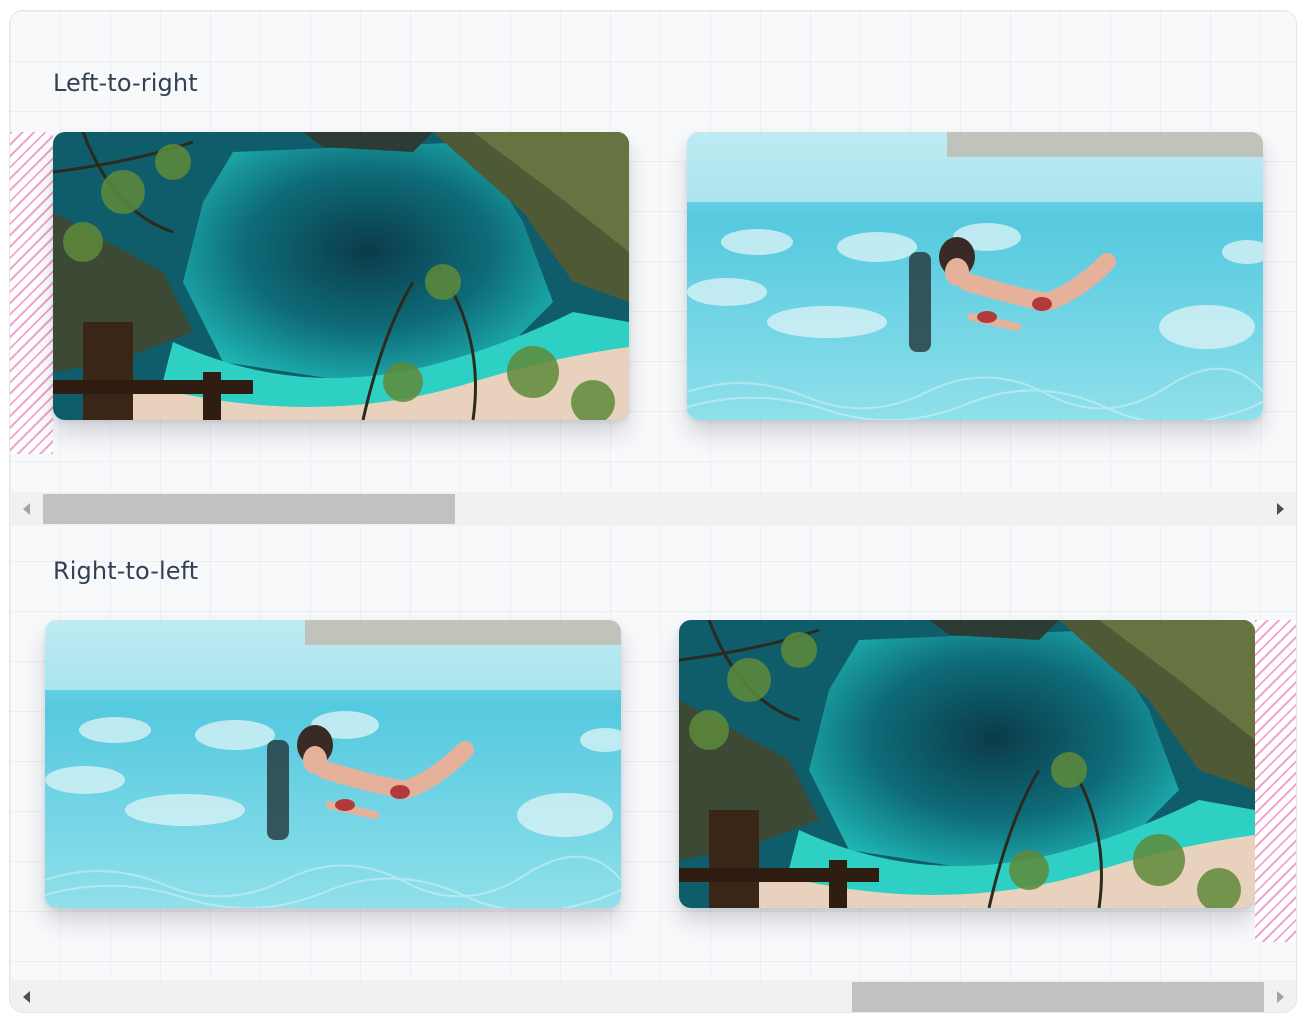 This screenshot has width=1306, height=1023. What do you see at coordinates (126, 571) in the screenshot?
I see `section-label-rtl: Right-to-left` at bounding box center [126, 571].